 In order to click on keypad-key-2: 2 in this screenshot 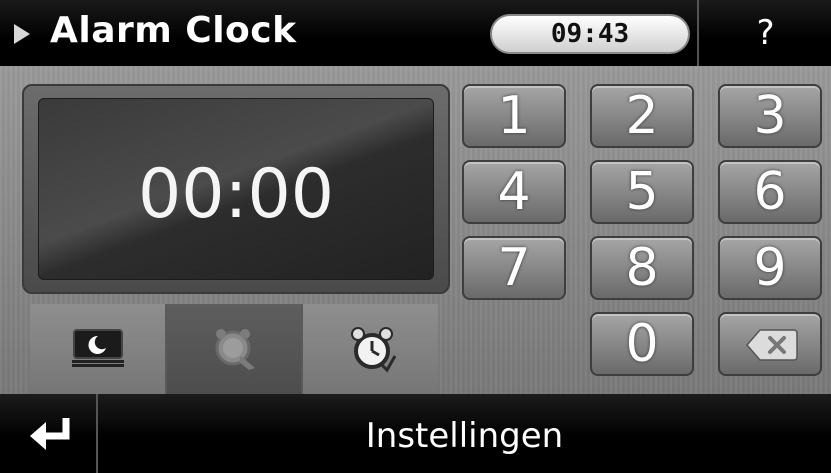, I will do `click(642, 116)`.